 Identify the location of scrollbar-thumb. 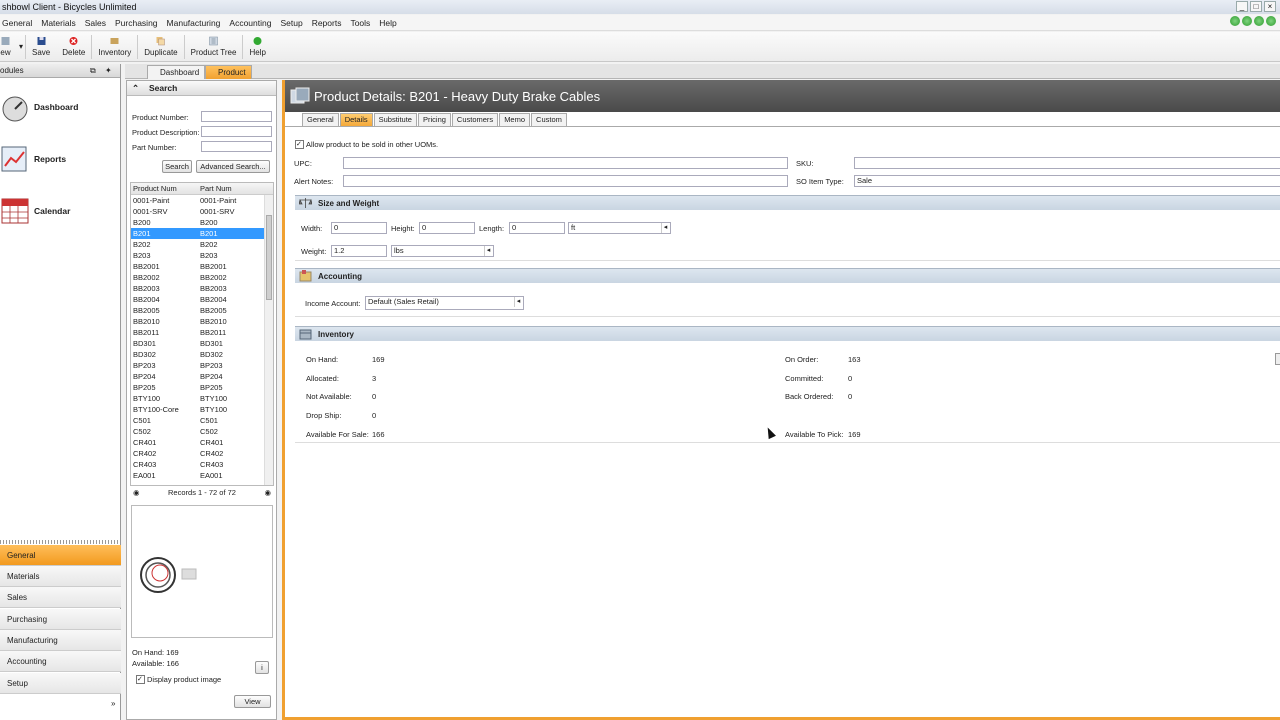
(269, 257).